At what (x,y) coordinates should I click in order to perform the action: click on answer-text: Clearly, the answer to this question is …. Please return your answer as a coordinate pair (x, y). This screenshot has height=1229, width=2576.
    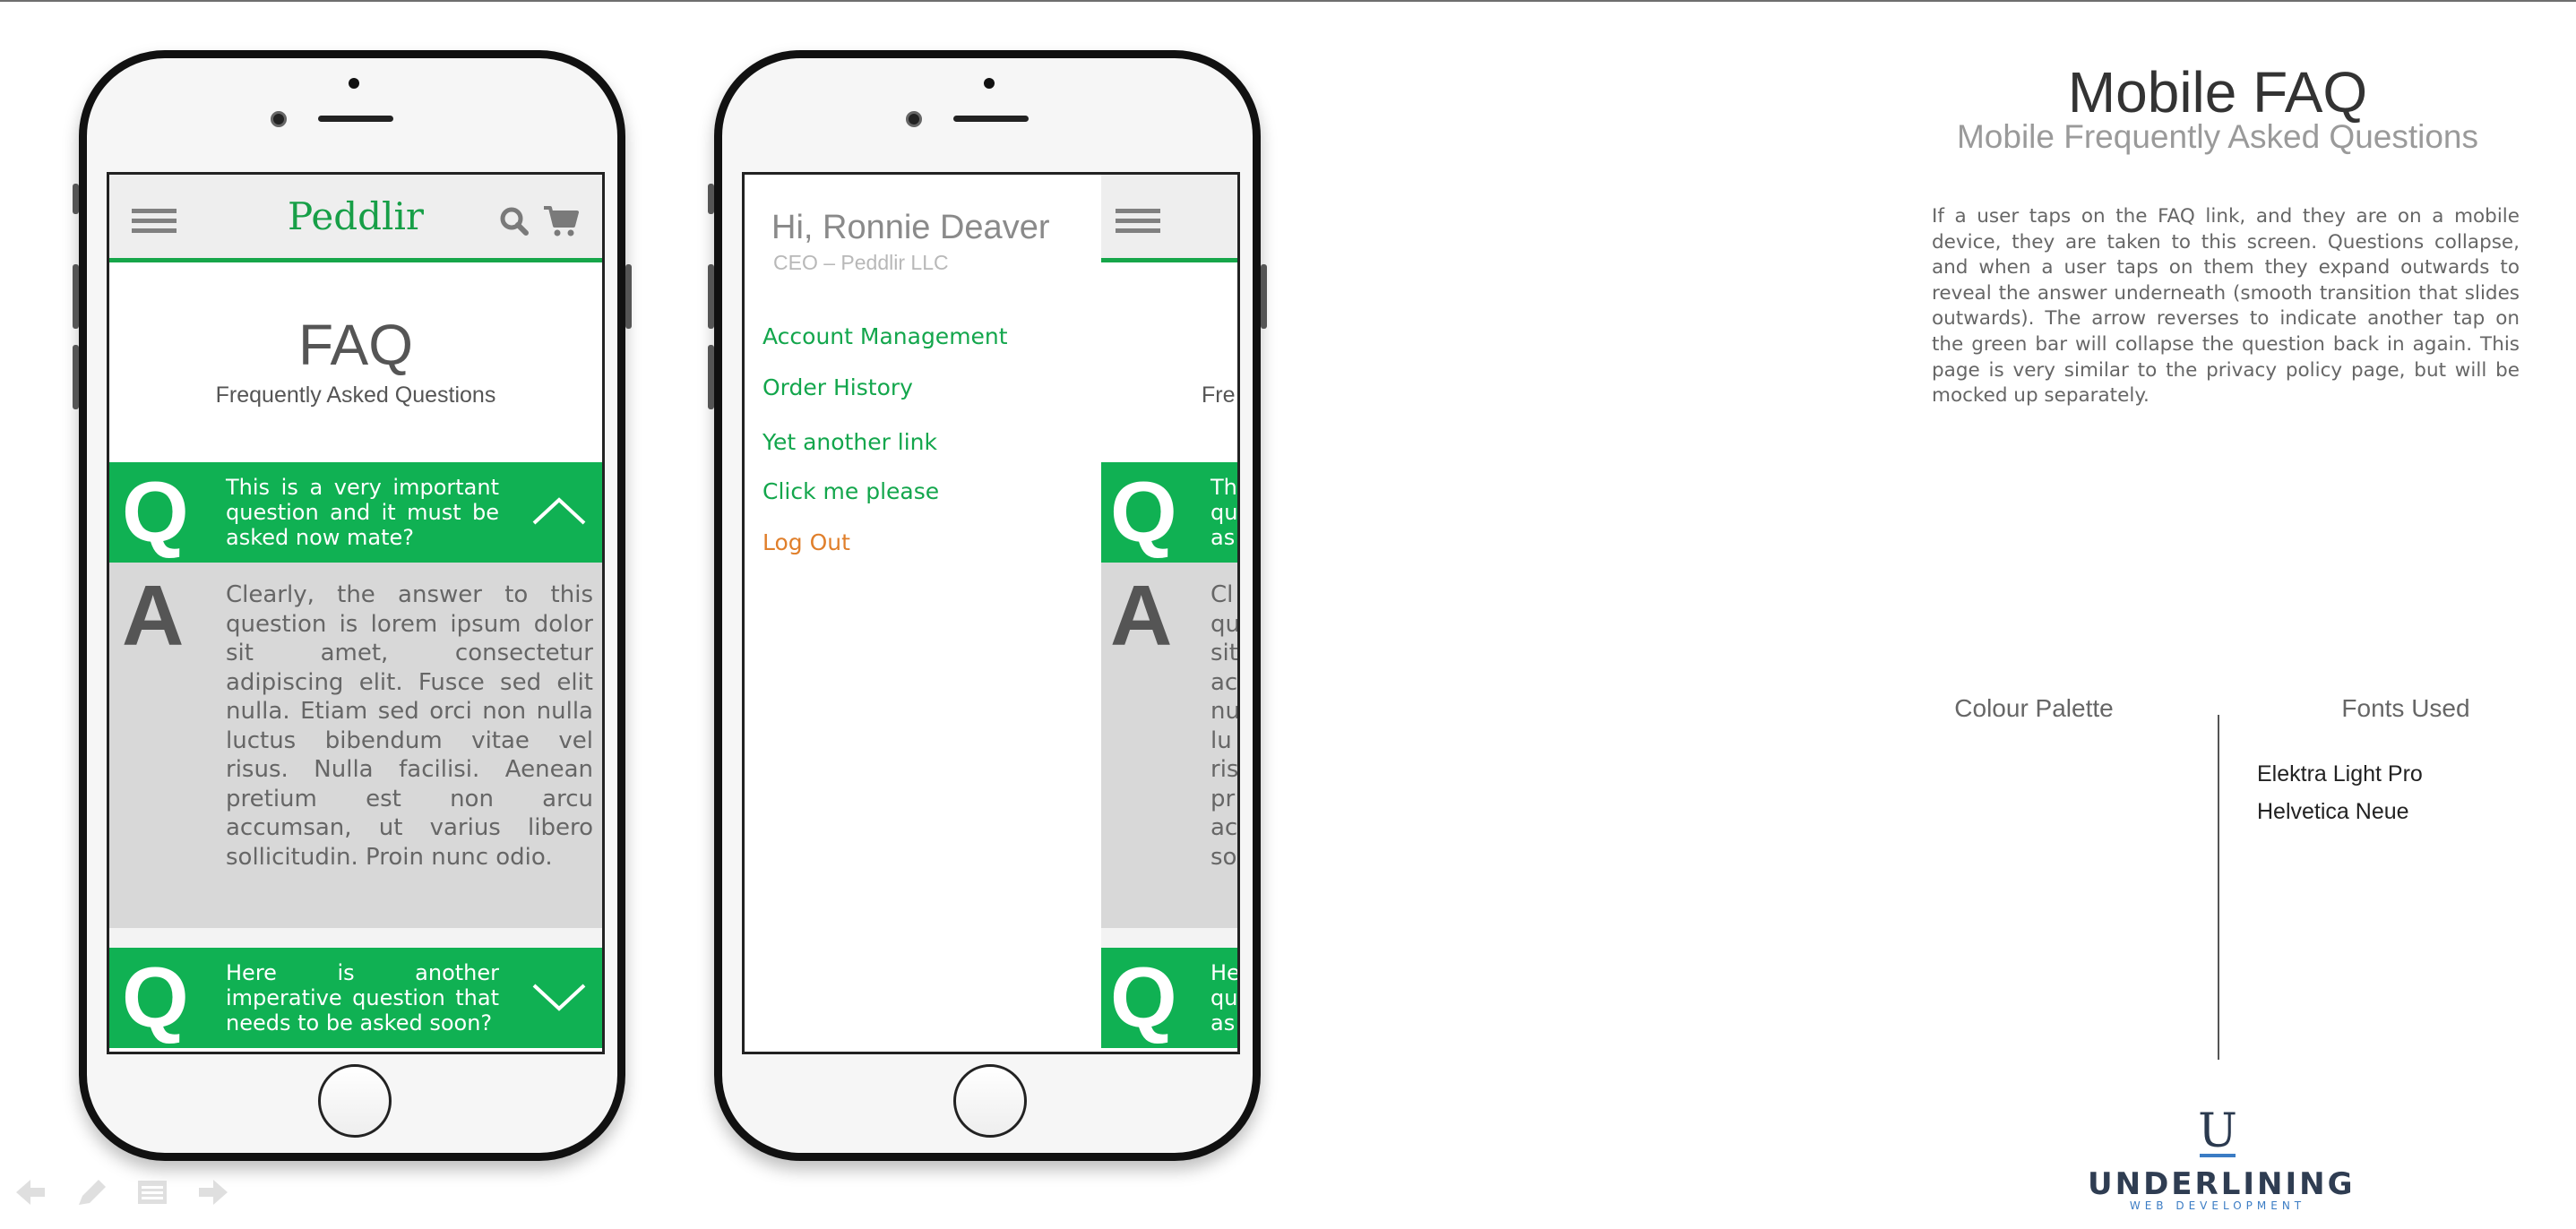
    Looking at the image, I should click on (409, 726).